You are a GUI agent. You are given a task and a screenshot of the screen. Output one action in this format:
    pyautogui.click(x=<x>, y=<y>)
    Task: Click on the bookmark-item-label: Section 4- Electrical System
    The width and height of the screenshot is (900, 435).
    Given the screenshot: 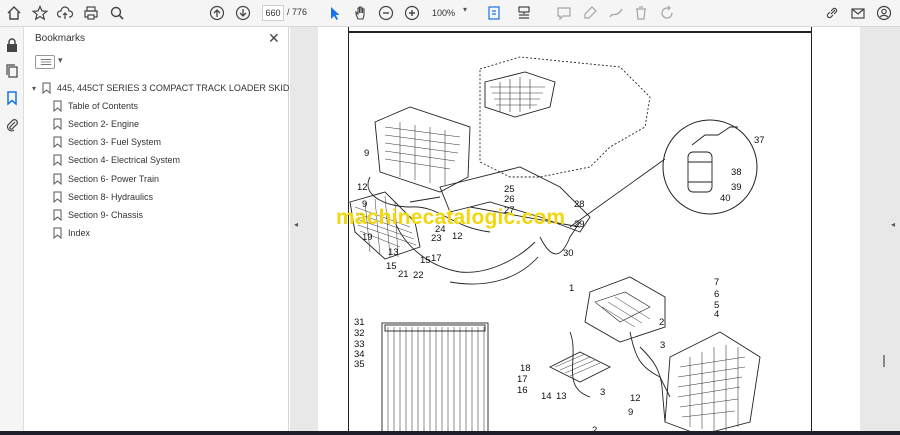 What is the action you would take?
    pyautogui.click(x=124, y=160)
    